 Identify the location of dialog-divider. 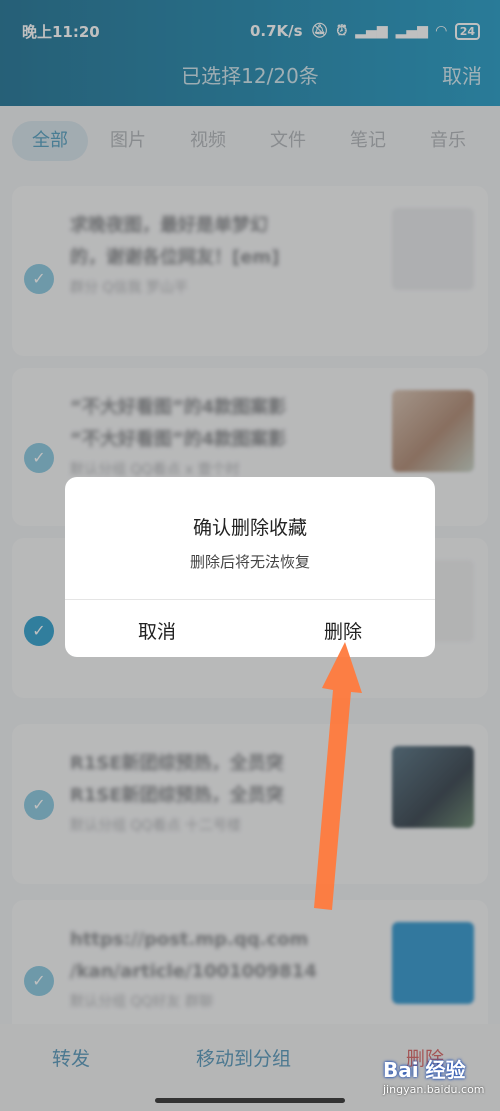
(250, 599).